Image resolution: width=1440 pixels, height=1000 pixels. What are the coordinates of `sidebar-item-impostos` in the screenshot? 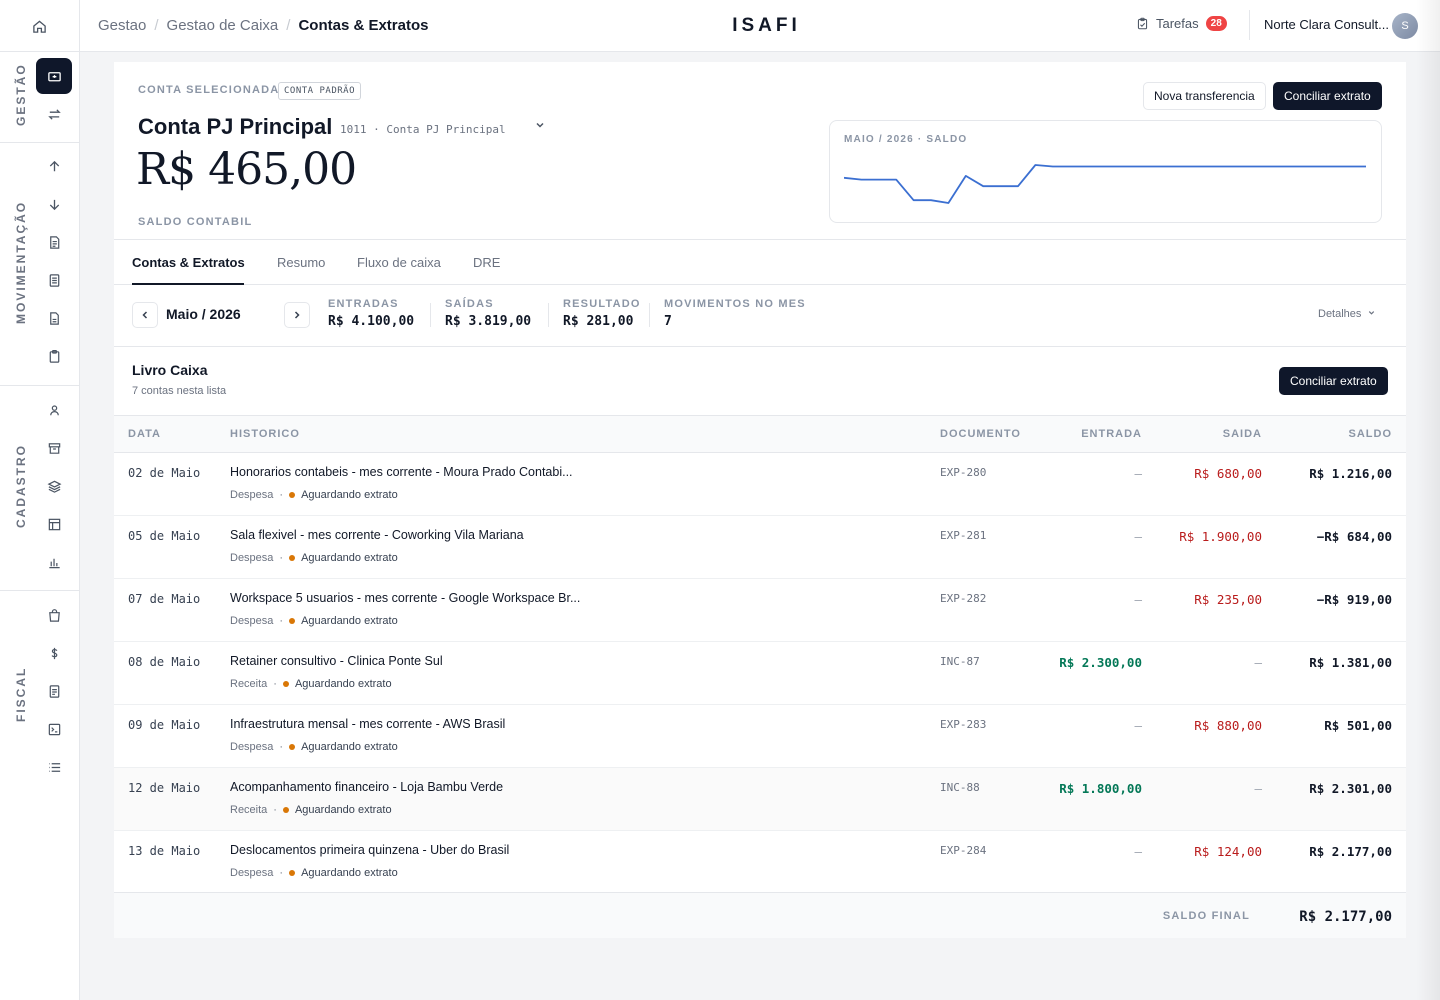 It's located at (54, 653).